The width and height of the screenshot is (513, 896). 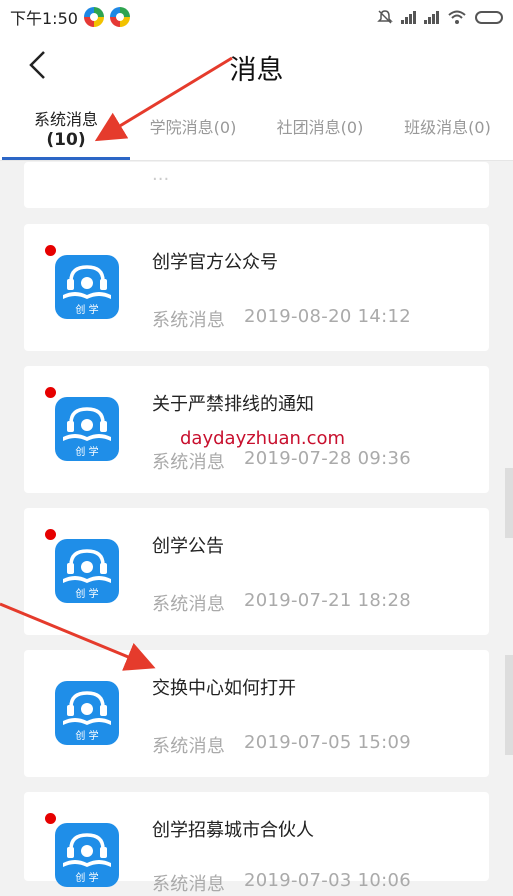 What do you see at coordinates (328, 742) in the screenshot?
I see `message-time: 2019-07-05 15:09` at bounding box center [328, 742].